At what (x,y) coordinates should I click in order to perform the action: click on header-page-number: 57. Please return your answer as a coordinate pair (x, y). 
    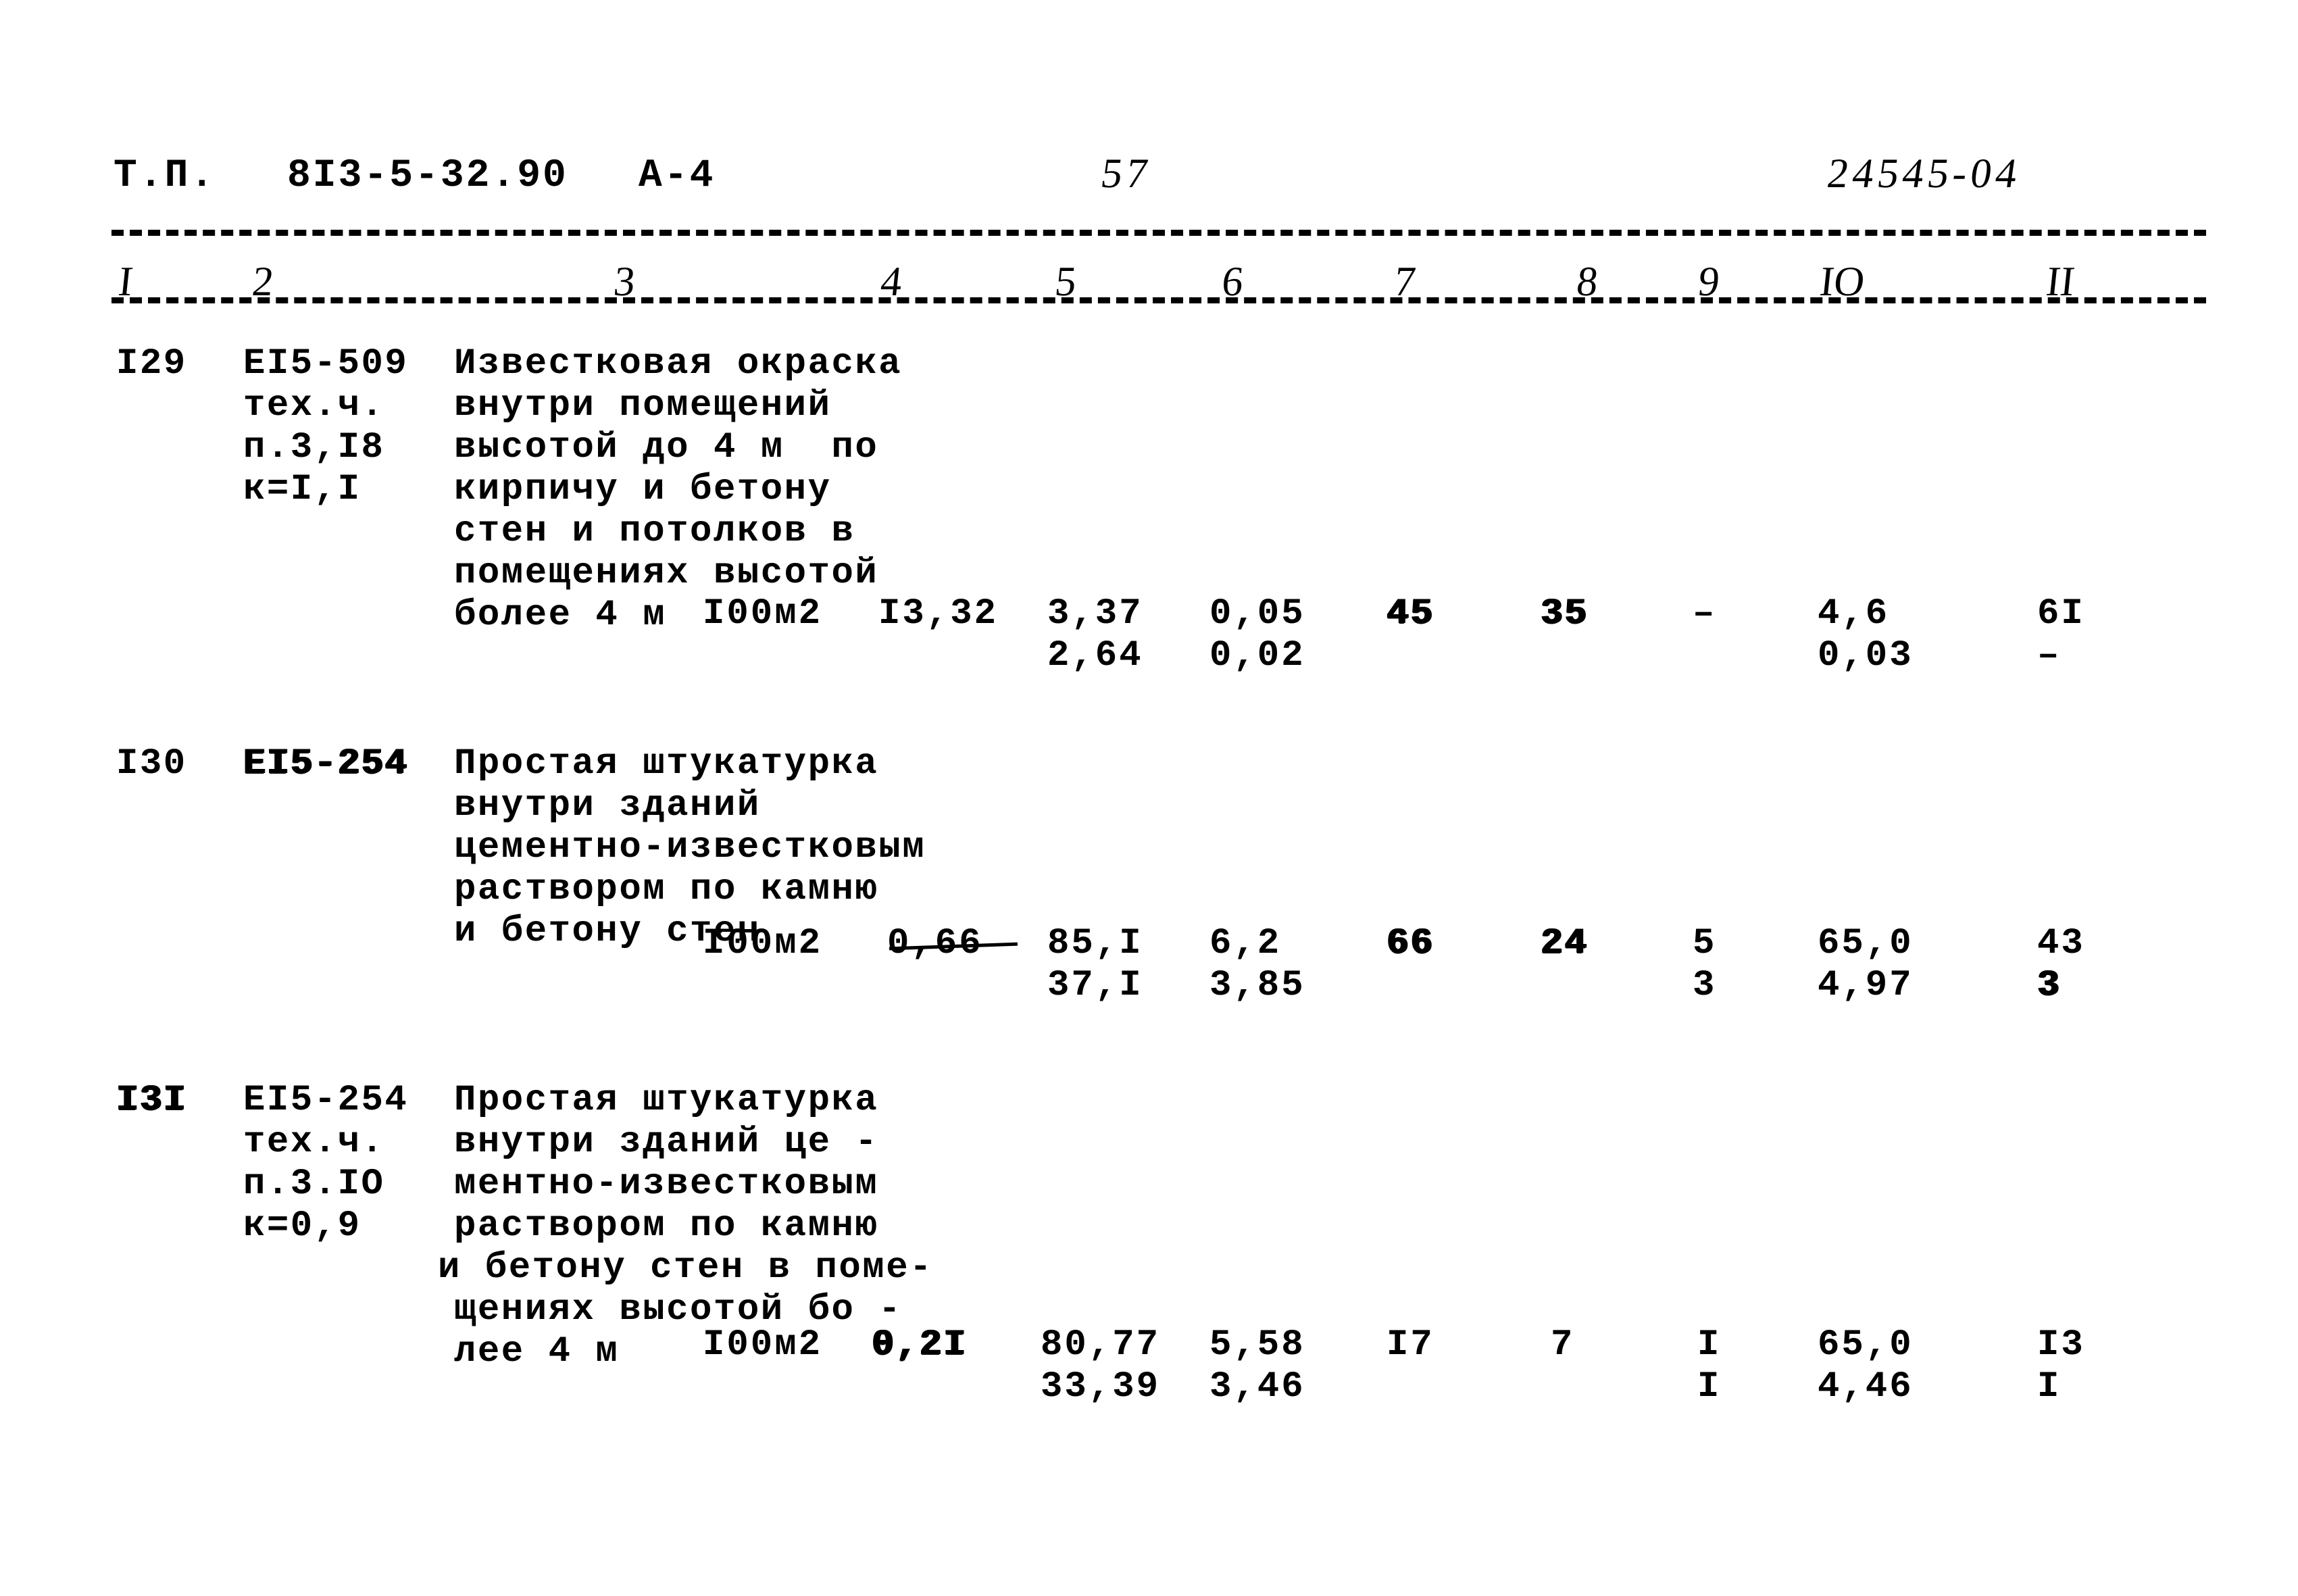
    Looking at the image, I should click on (1126, 174).